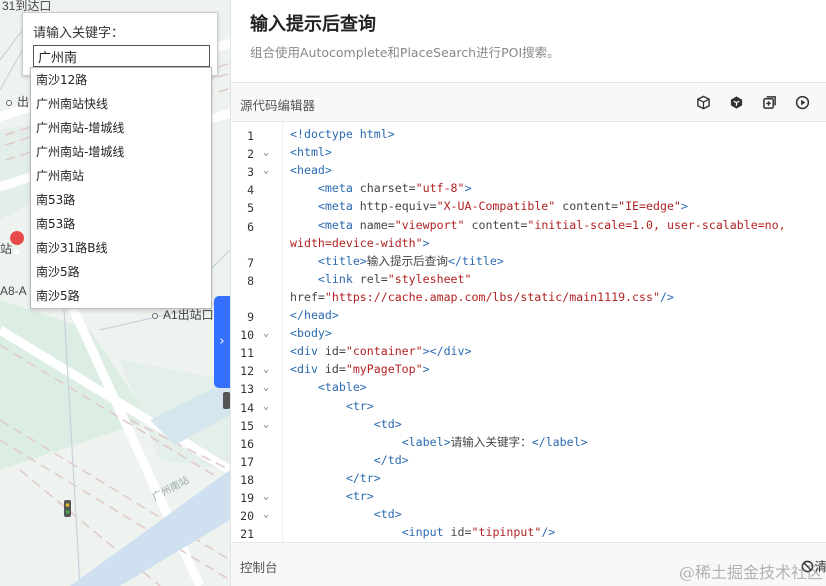 This screenshot has width=826, height=586. I want to click on code-tag: >, so click(426, 369).